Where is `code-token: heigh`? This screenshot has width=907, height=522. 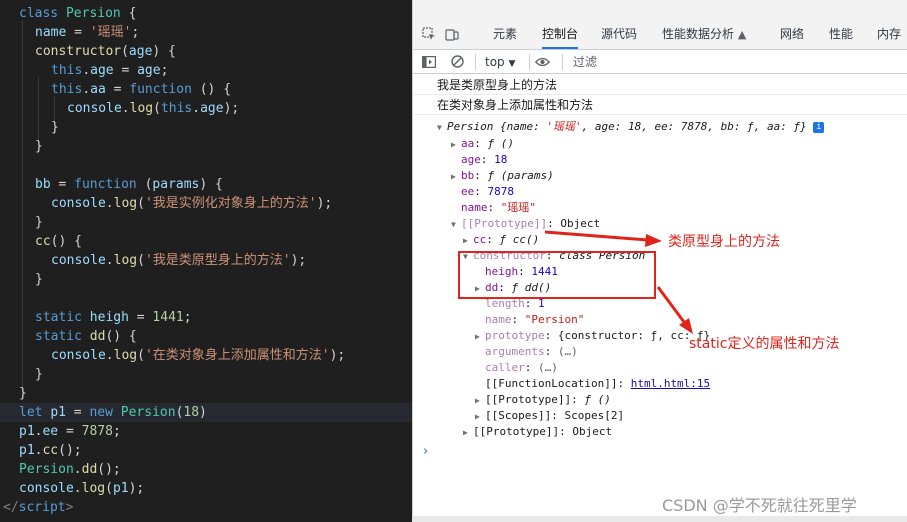 code-token: heigh is located at coordinates (109, 317).